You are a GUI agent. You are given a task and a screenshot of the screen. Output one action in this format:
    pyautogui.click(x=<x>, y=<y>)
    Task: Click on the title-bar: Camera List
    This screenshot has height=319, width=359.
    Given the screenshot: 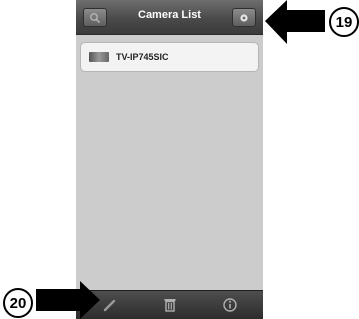 What is the action you would take?
    pyautogui.click(x=169, y=17)
    